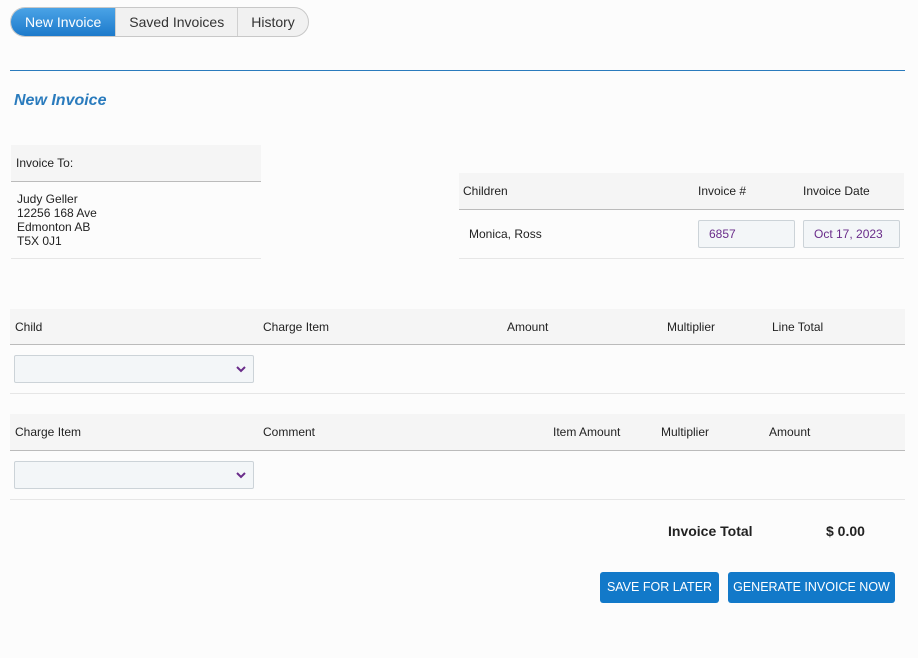 The width and height of the screenshot is (918, 658). I want to click on invoice-number-field: 6857, so click(746, 234).